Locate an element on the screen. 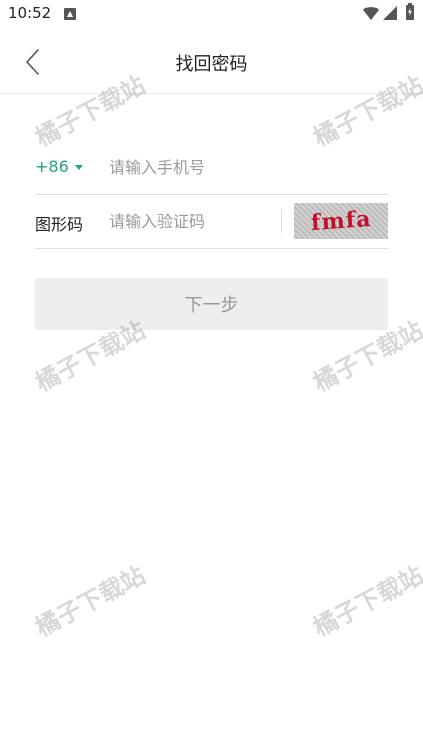  captcha-label: 图形码 is located at coordinates (59, 224).